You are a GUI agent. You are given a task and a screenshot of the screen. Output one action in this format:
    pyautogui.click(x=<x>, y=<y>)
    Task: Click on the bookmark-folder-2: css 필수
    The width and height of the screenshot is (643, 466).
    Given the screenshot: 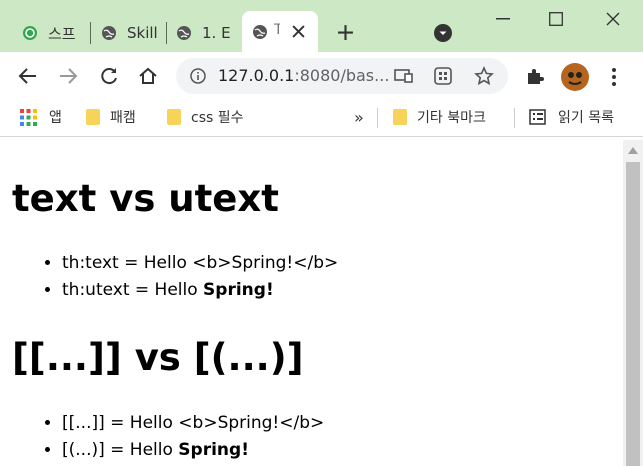 What is the action you would take?
    pyautogui.click(x=205, y=117)
    